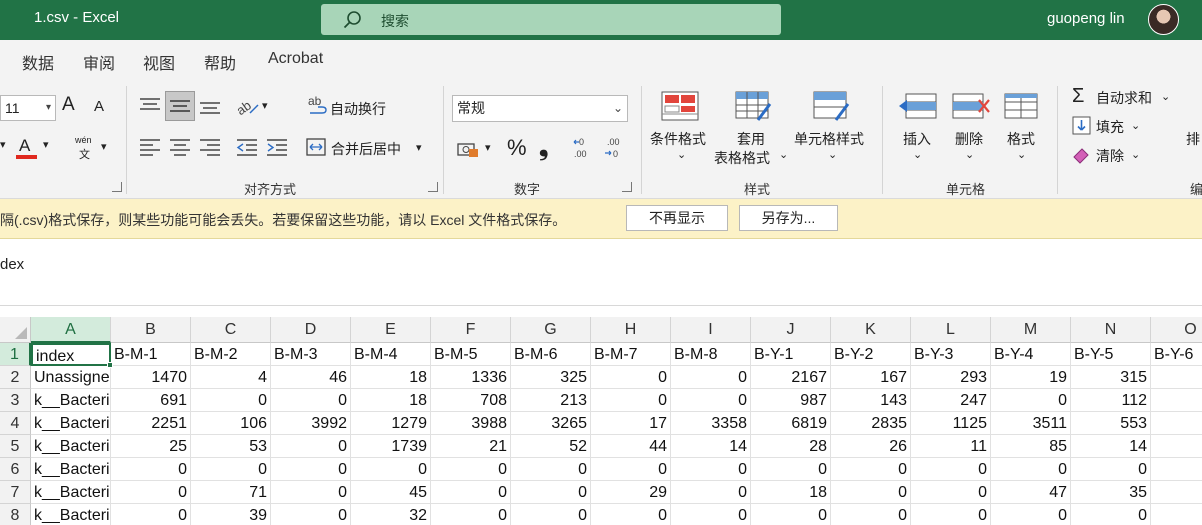 The image size is (1202, 525). Describe the element at coordinates (1110, 156) in the screenshot. I see `clear-label: 清除` at that location.